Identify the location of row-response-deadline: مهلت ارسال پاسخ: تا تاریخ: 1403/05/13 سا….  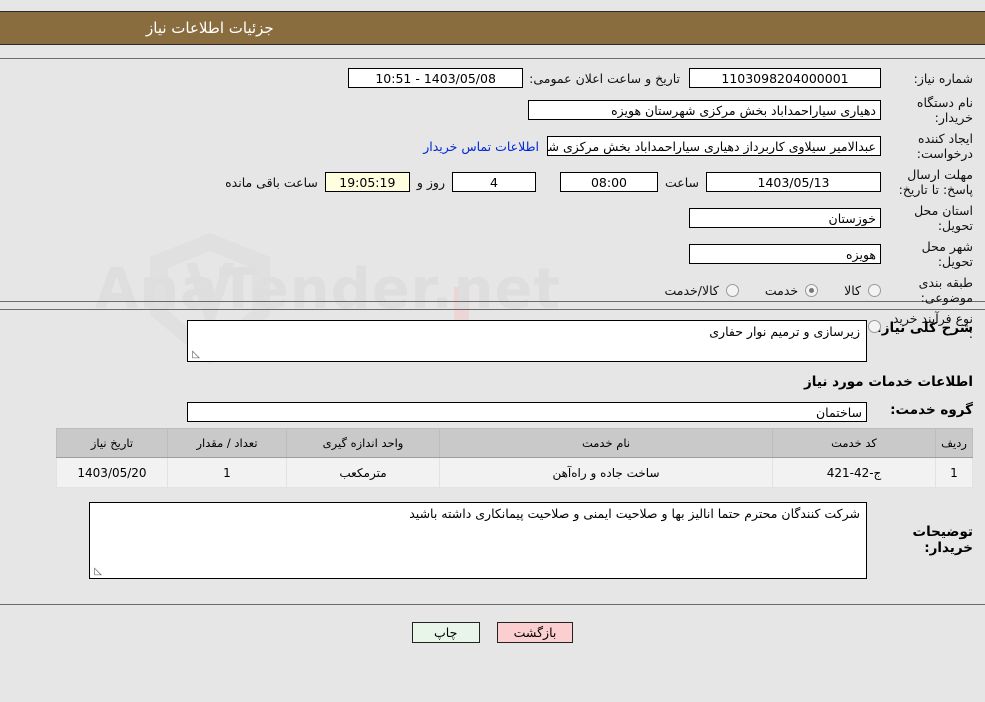
(492, 182).